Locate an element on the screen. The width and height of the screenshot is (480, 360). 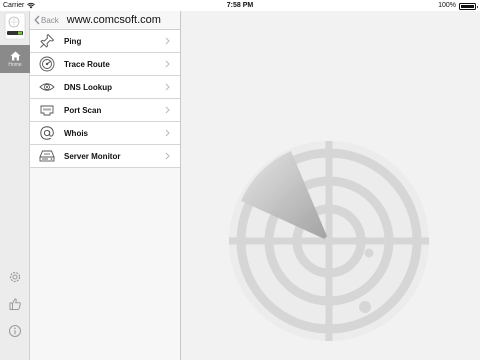
status-bar: Carrier 7:58 PM 100% is located at coordinates (240, 5).